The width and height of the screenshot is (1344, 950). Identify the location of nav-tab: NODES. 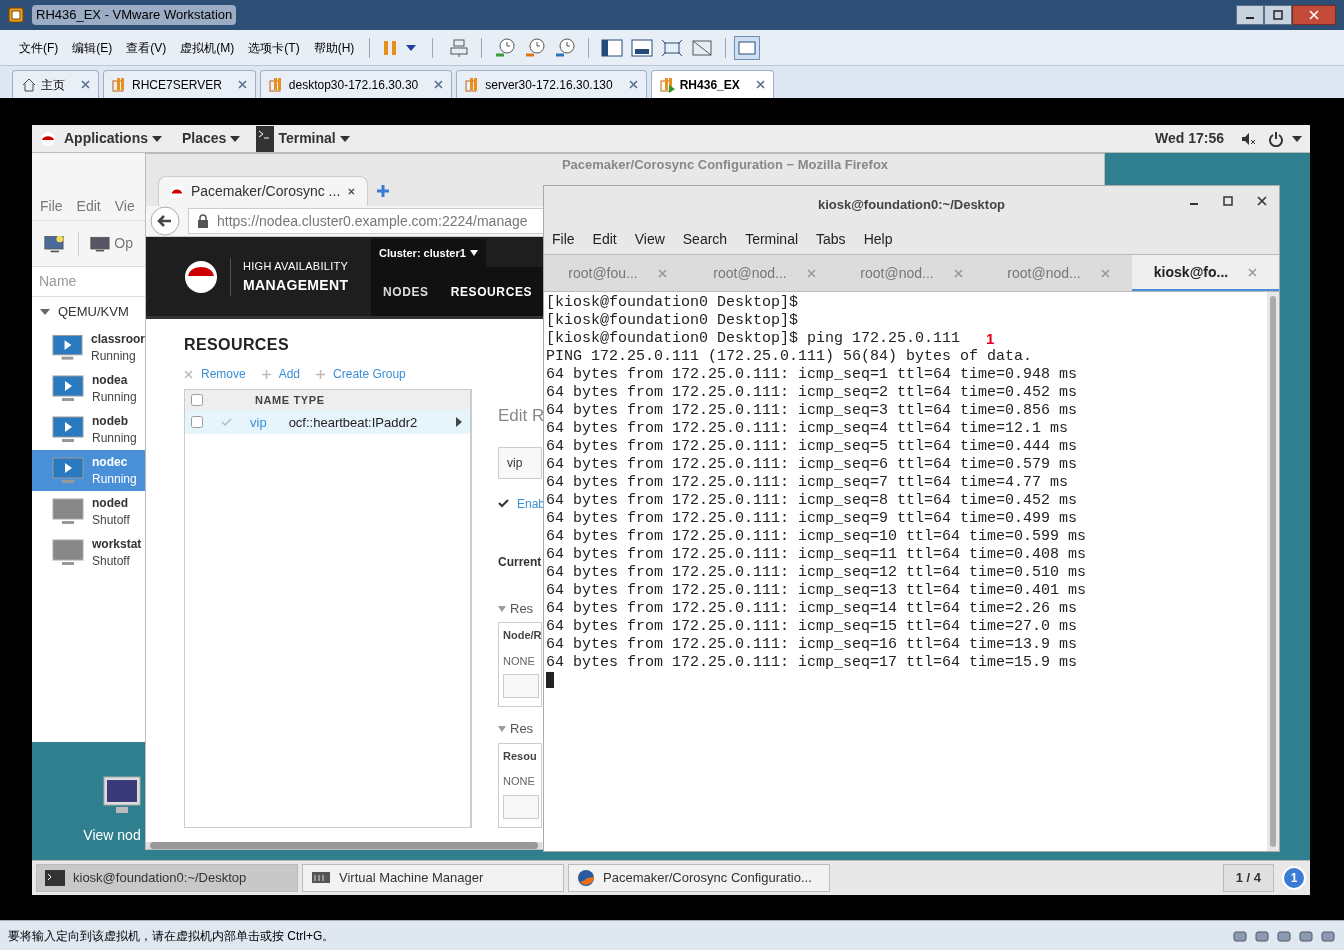
(406, 291).